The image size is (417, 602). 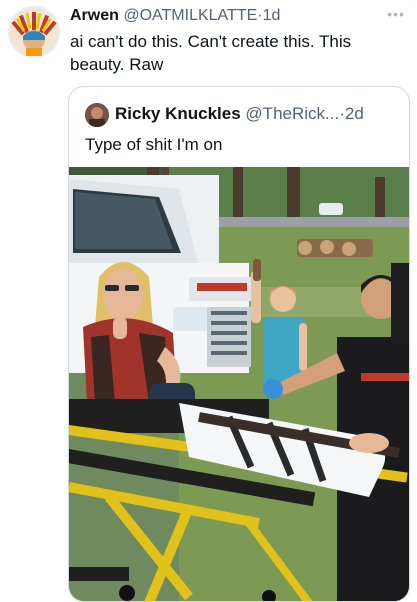 I want to click on quoted-author-avatar, so click(x=97, y=115).